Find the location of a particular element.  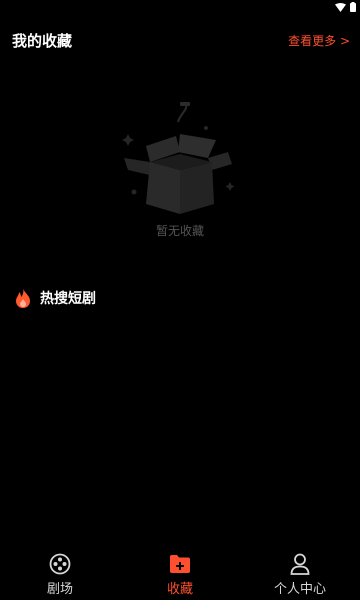

page-title: 我的收藏 is located at coordinates (42, 40).